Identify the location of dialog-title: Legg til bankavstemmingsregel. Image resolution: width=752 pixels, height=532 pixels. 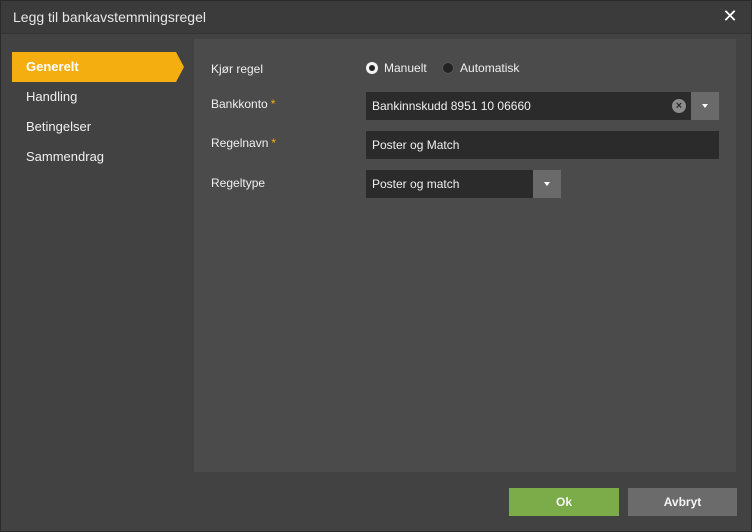
(109, 17).